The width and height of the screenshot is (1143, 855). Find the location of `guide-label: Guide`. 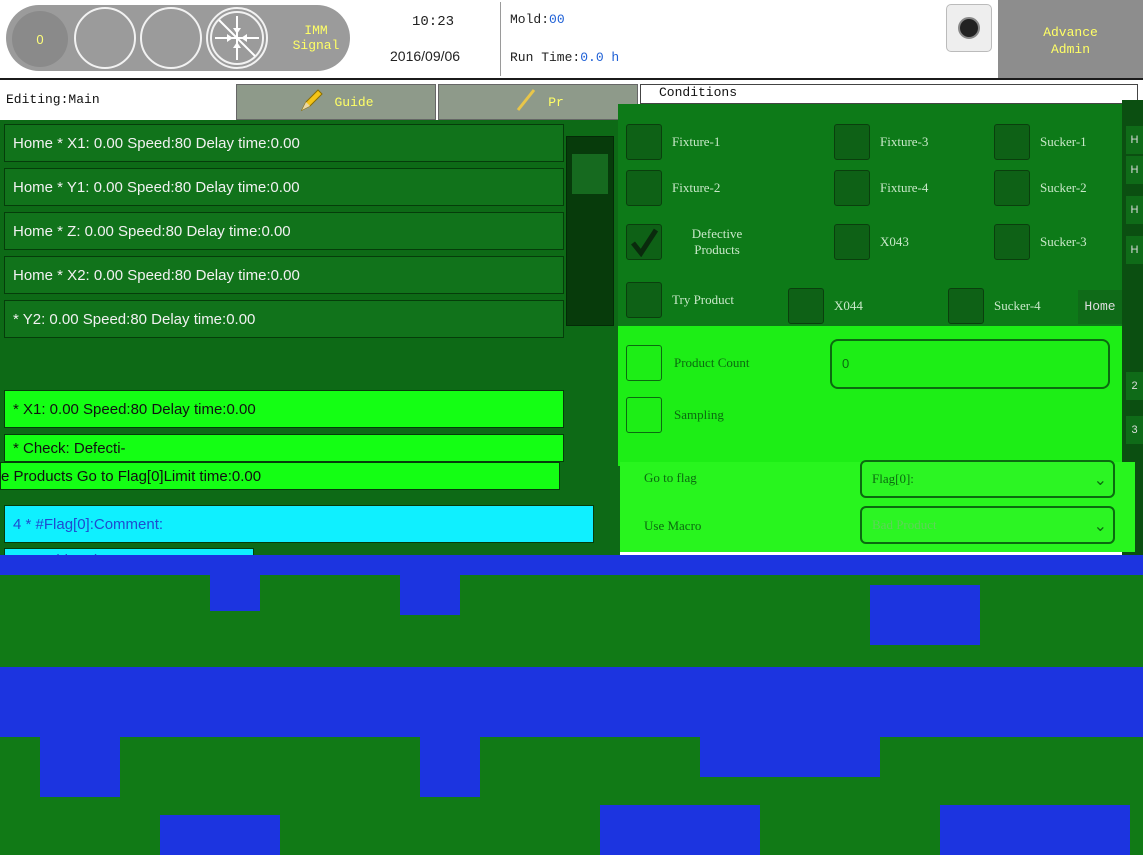

guide-label: Guide is located at coordinates (354, 102).